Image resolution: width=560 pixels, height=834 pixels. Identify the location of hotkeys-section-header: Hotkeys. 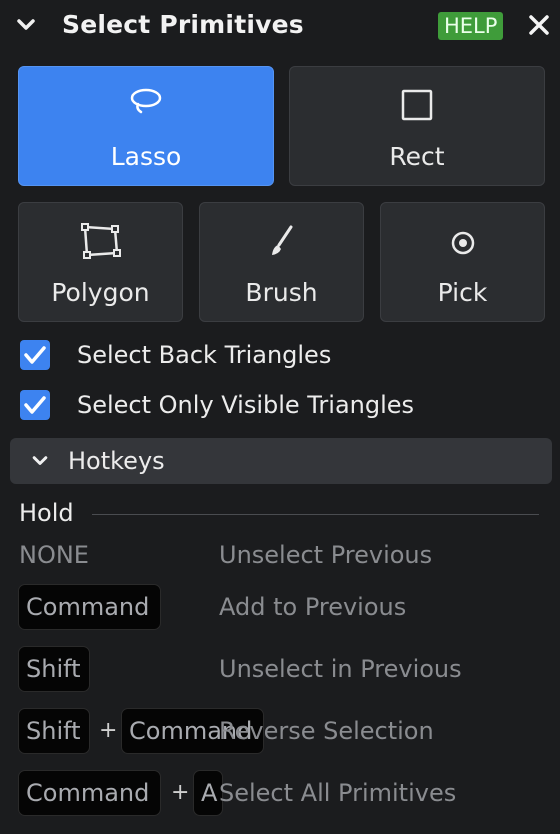
(281, 461).